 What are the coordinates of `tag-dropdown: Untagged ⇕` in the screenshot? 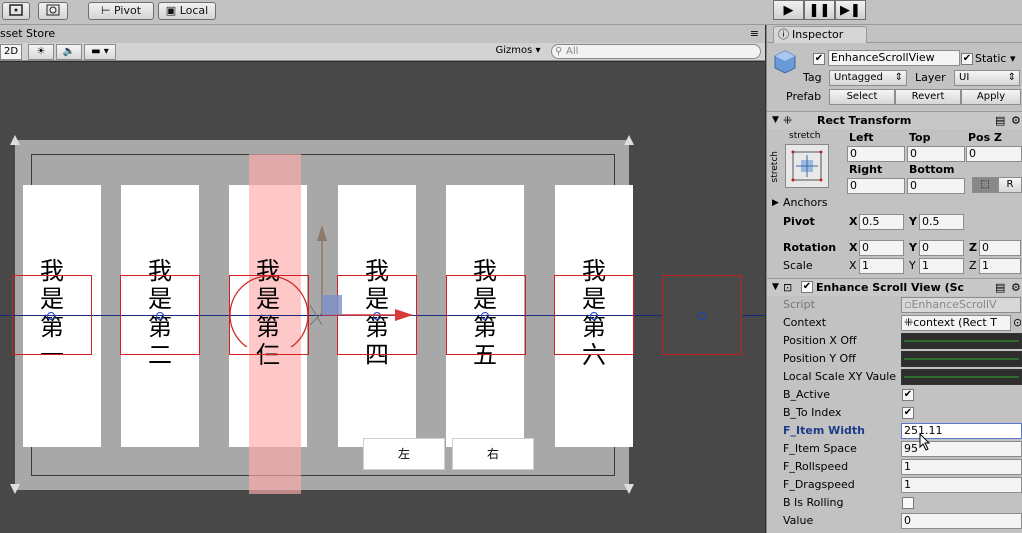 It's located at (868, 78).